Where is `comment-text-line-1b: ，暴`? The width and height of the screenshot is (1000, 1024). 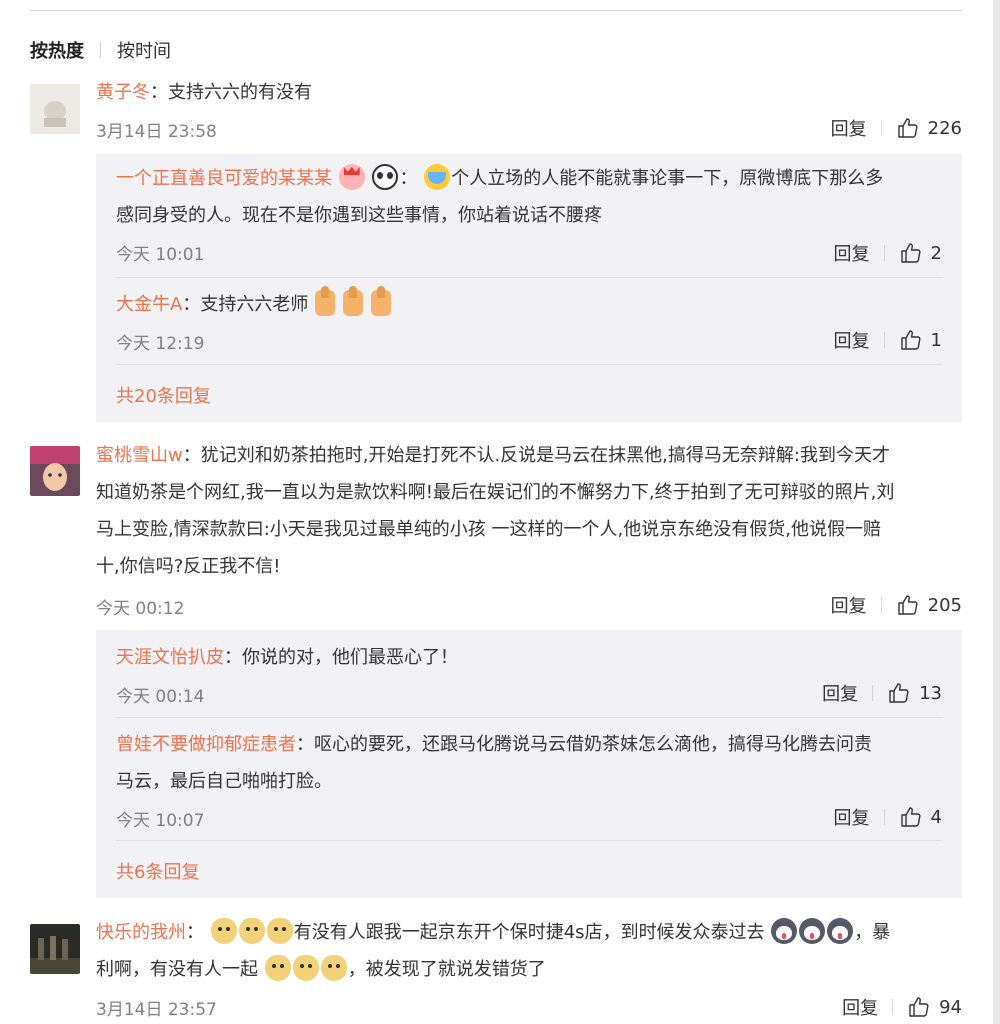 comment-text-line-1b: ，暴 is located at coordinates (872, 932).